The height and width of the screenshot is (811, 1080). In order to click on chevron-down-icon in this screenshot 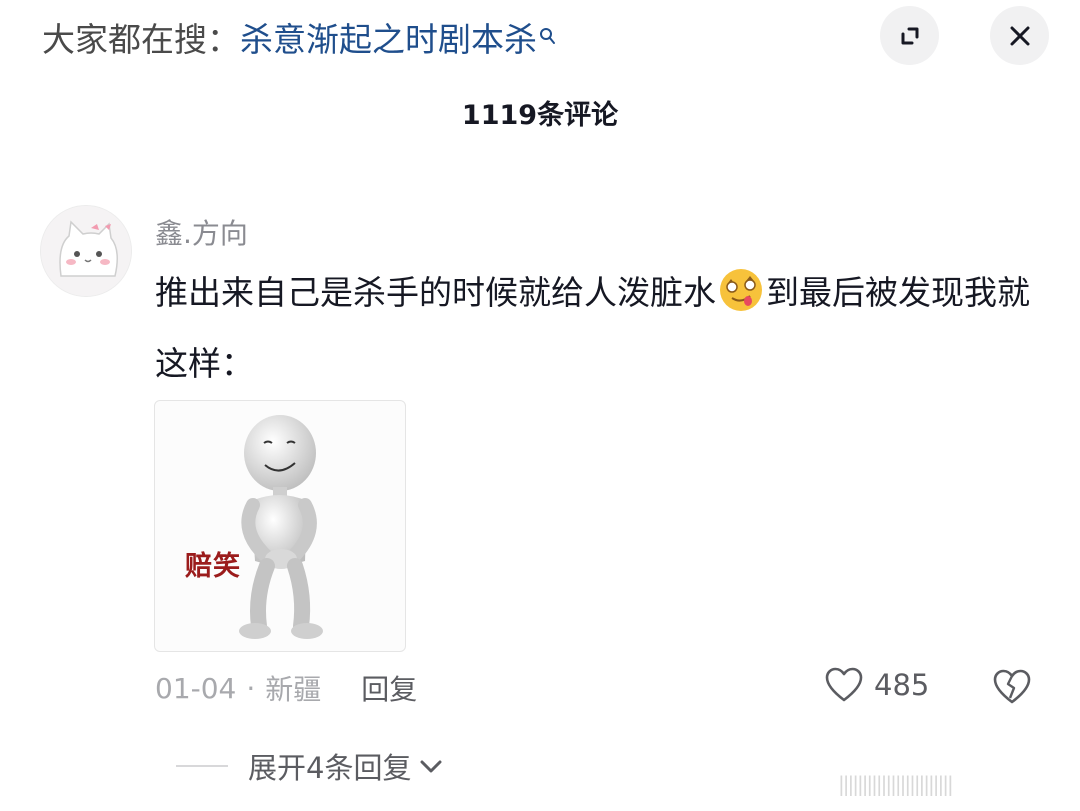, I will do `click(431, 766)`.